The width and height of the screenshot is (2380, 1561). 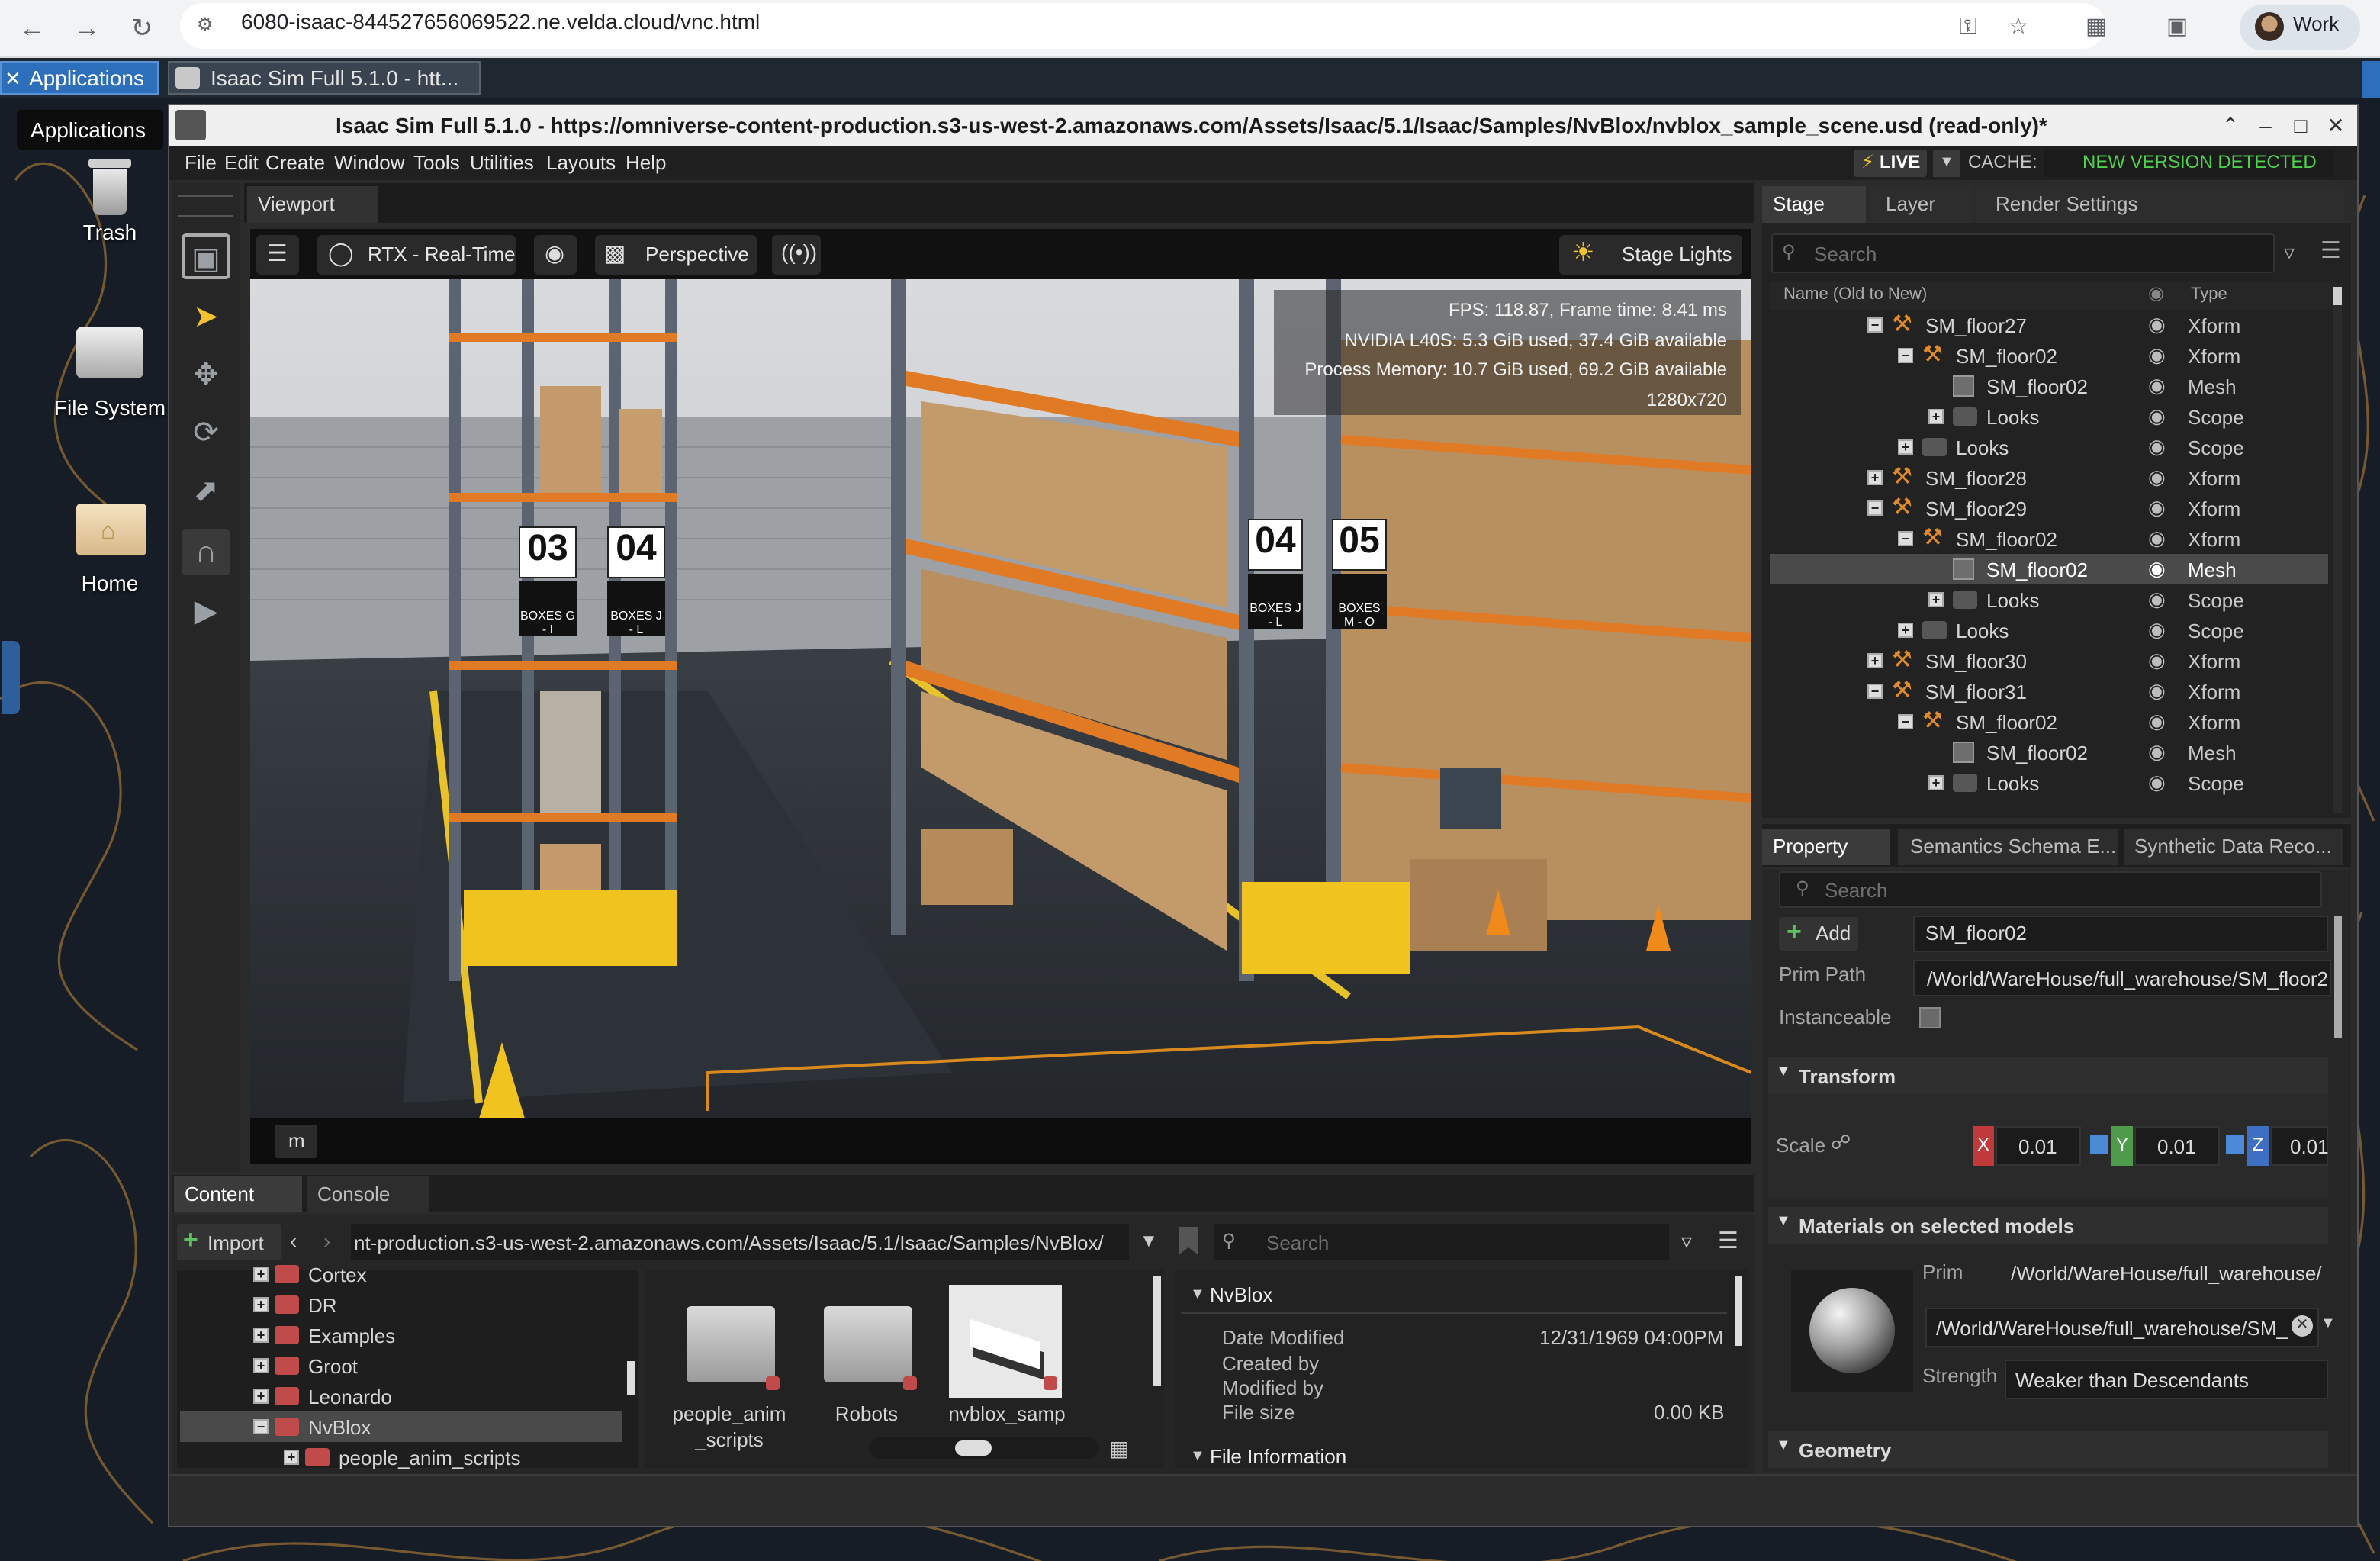 What do you see at coordinates (205, 206) in the screenshot?
I see `toolbar-grip` at bounding box center [205, 206].